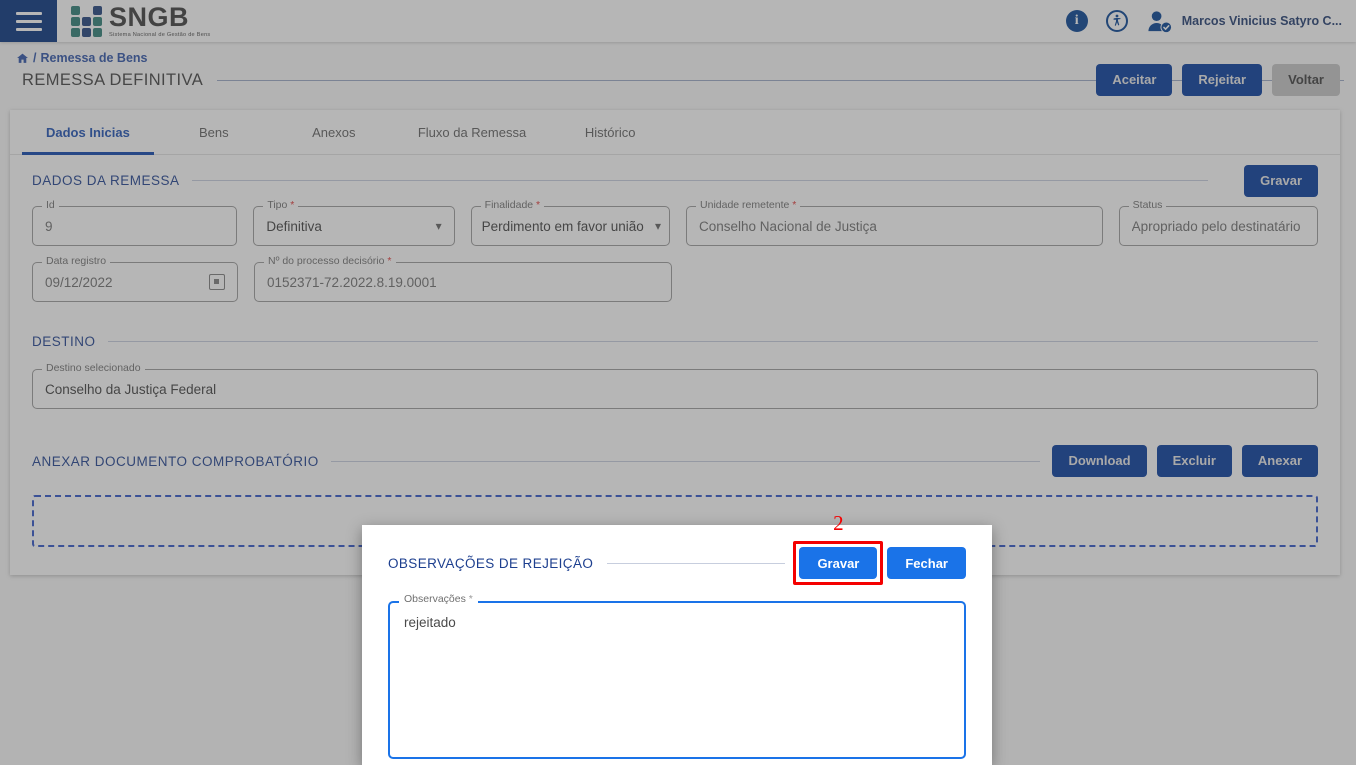 The width and height of the screenshot is (1356, 765). What do you see at coordinates (677, 680) in the screenshot?
I see `observacoes-textarea: rejeitado` at bounding box center [677, 680].